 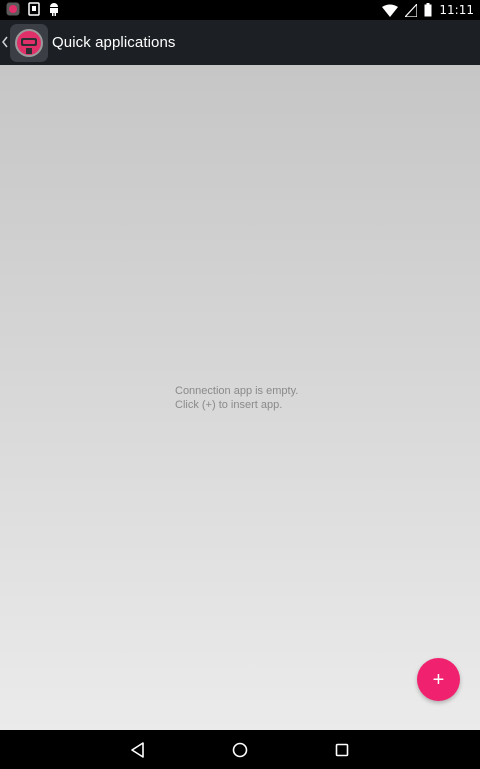 I want to click on app-notification-icon, so click(x=13, y=9).